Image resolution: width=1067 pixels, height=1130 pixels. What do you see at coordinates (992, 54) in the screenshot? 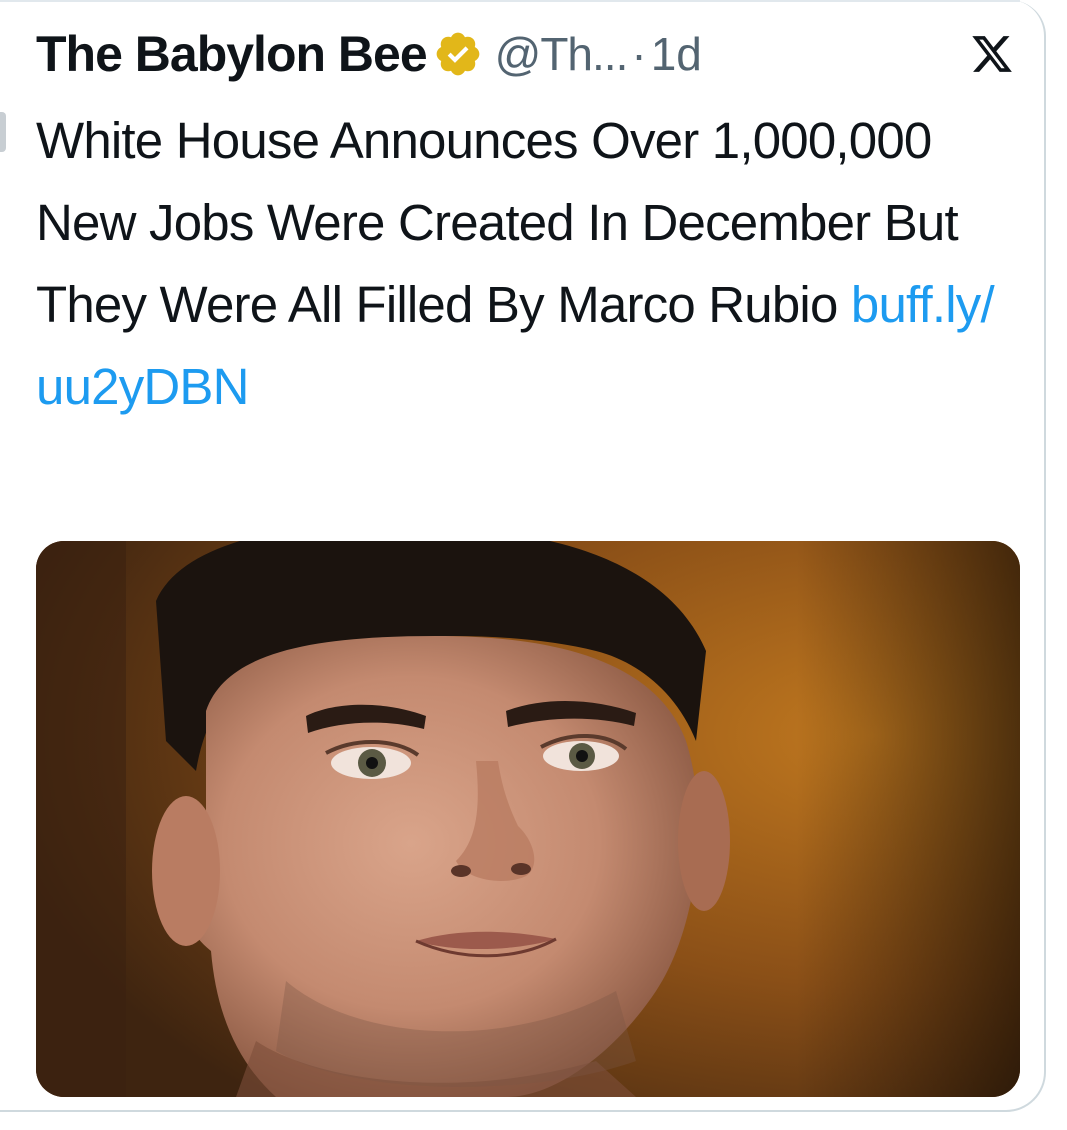
I see `x-logo-icon` at bounding box center [992, 54].